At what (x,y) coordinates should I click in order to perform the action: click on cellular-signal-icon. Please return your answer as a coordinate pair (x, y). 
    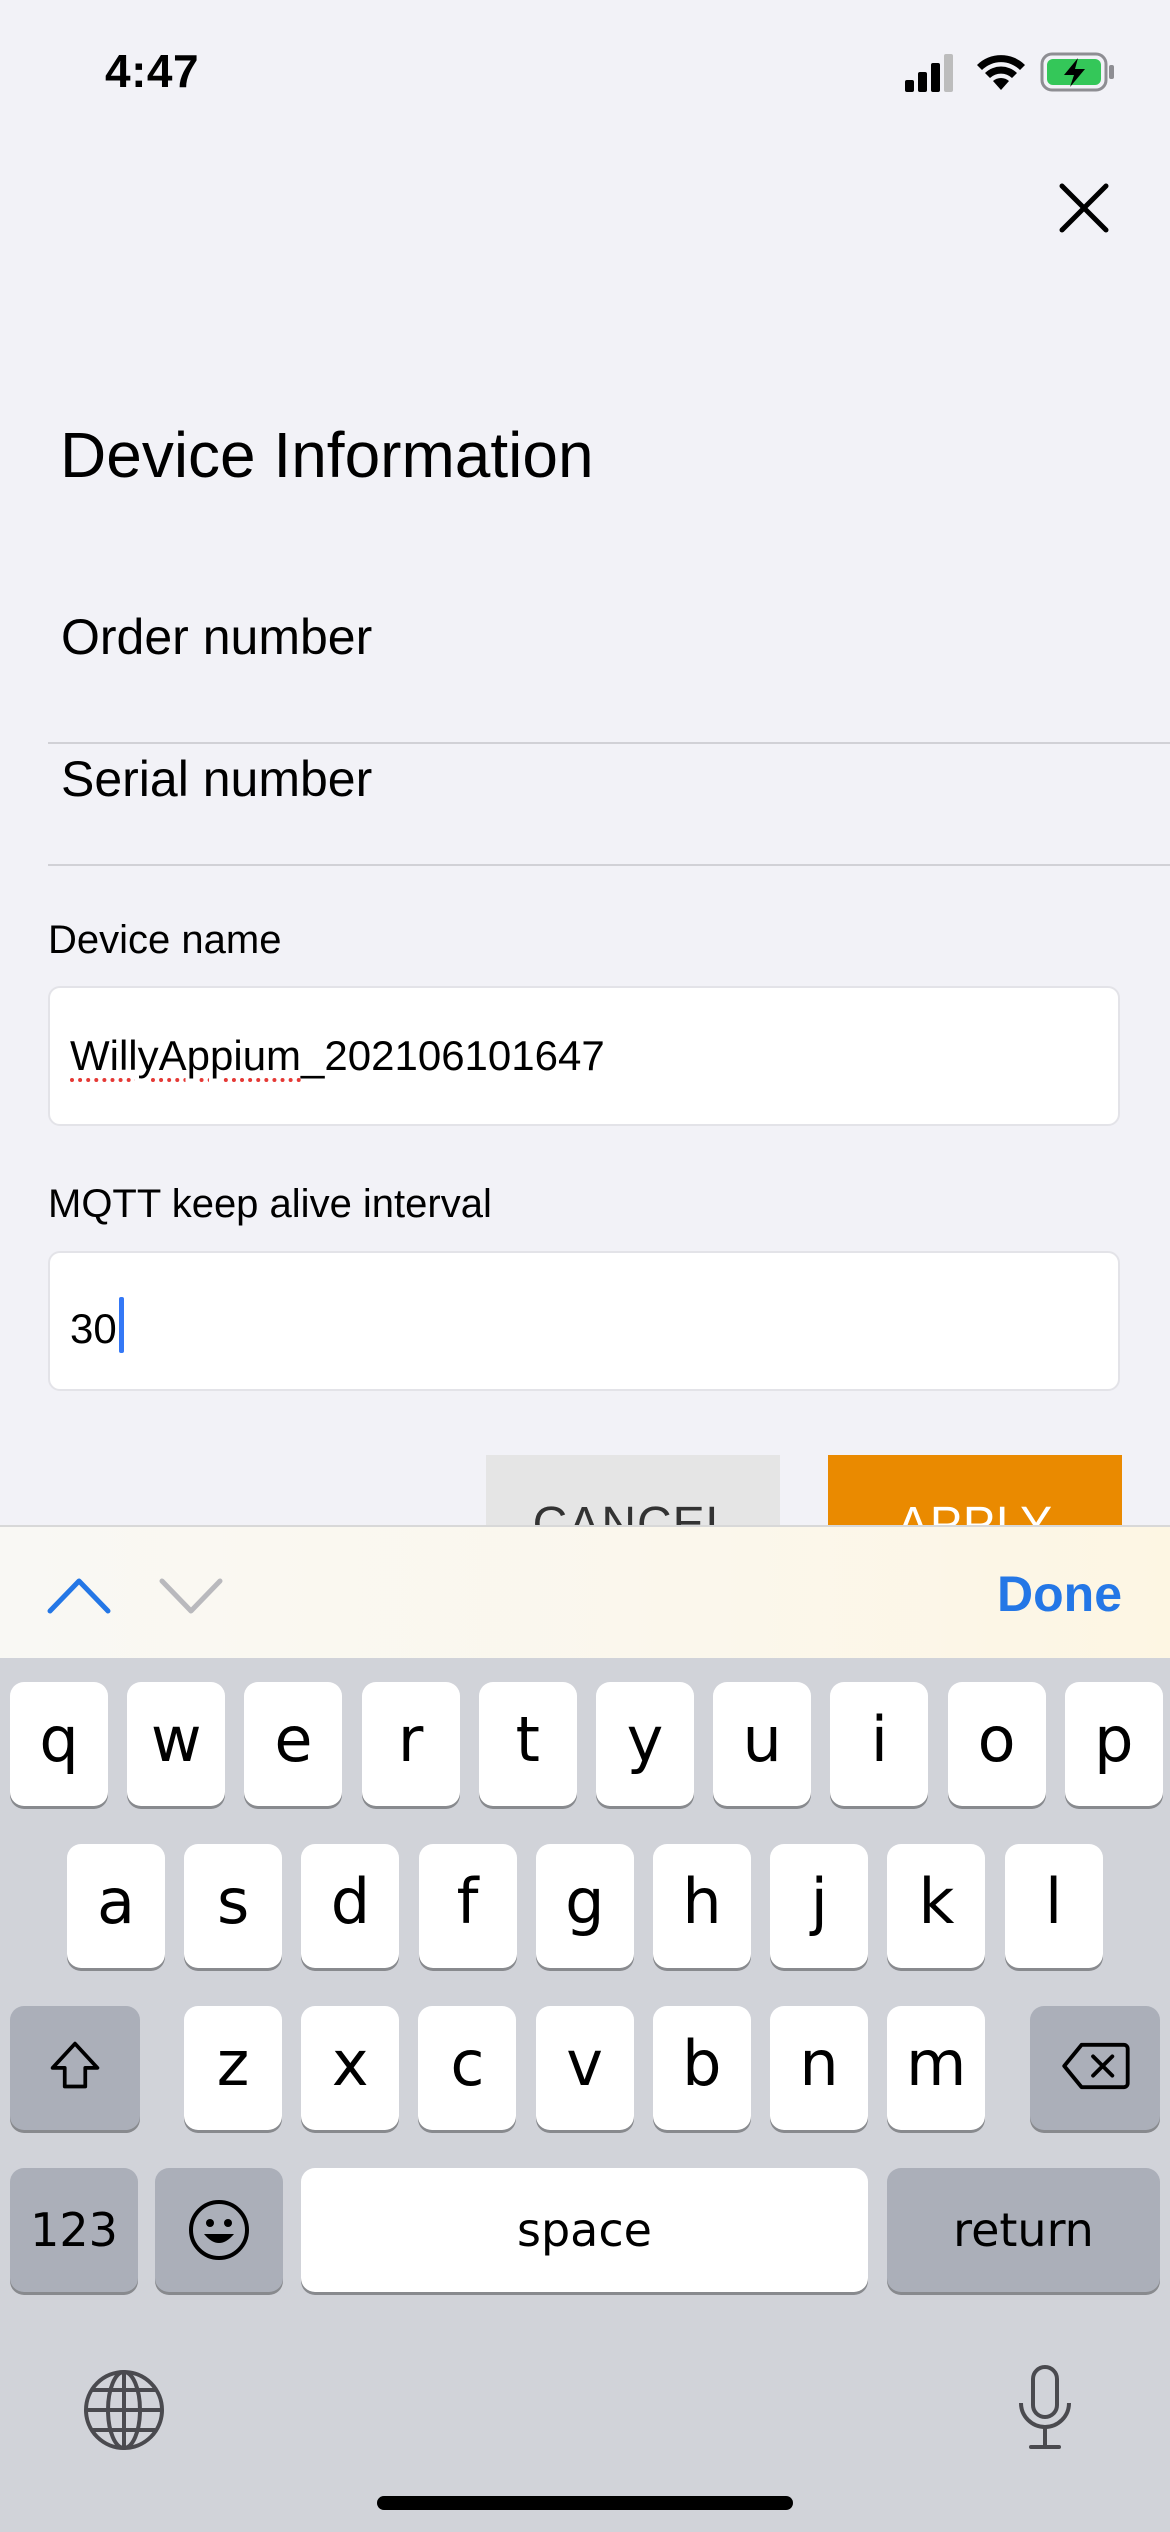
    Looking at the image, I should click on (929, 73).